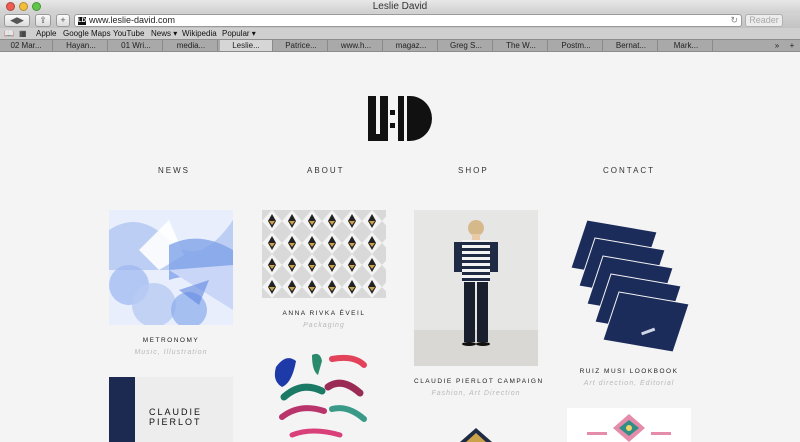 The image size is (800, 442). I want to click on project-subtitle: Art direction, Editorial, so click(629, 383).